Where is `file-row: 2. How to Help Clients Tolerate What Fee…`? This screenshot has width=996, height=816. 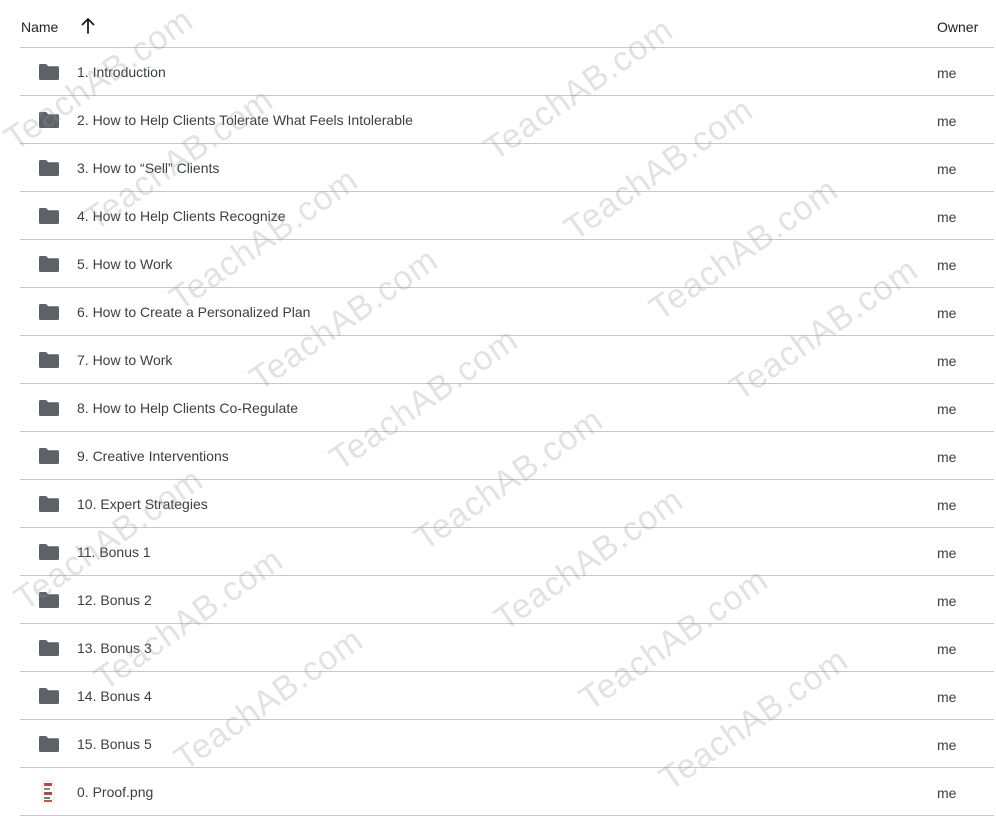 file-row: 2. How to Help Clients Tolerate What Fee… is located at coordinates (507, 120).